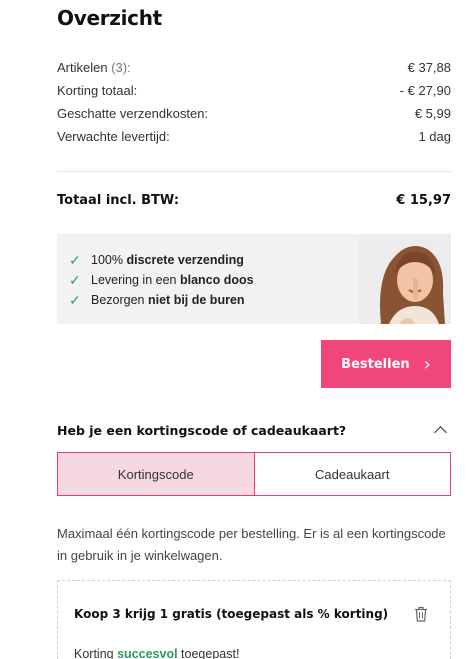  What do you see at coordinates (96, 653) in the screenshot?
I see `status-pre: Korting` at bounding box center [96, 653].